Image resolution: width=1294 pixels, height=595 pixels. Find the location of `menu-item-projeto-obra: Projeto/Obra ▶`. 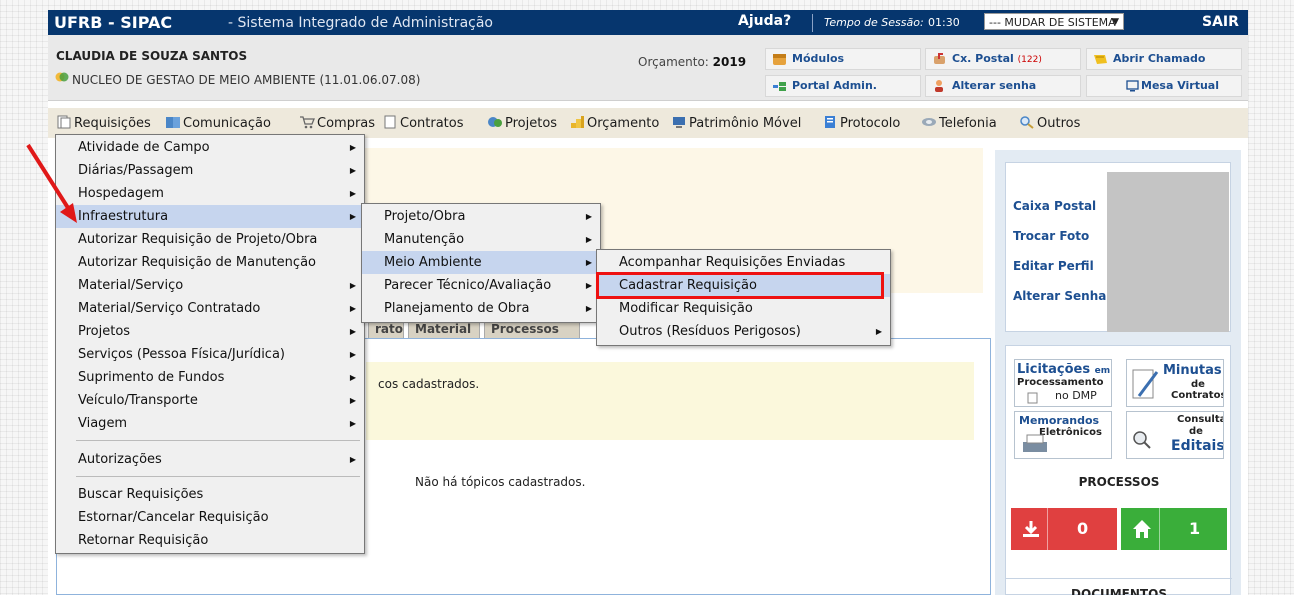

menu-item-projeto-obra: Projeto/Obra ▶ is located at coordinates (481, 216).